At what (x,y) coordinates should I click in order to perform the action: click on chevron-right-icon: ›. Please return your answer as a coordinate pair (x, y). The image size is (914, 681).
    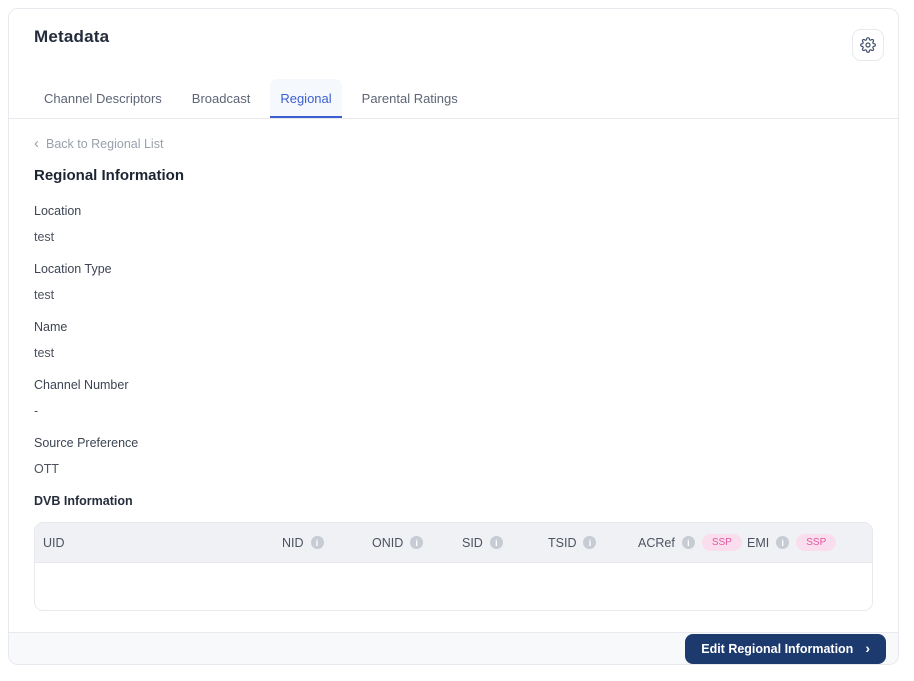
    Looking at the image, I should click on (867, 648).